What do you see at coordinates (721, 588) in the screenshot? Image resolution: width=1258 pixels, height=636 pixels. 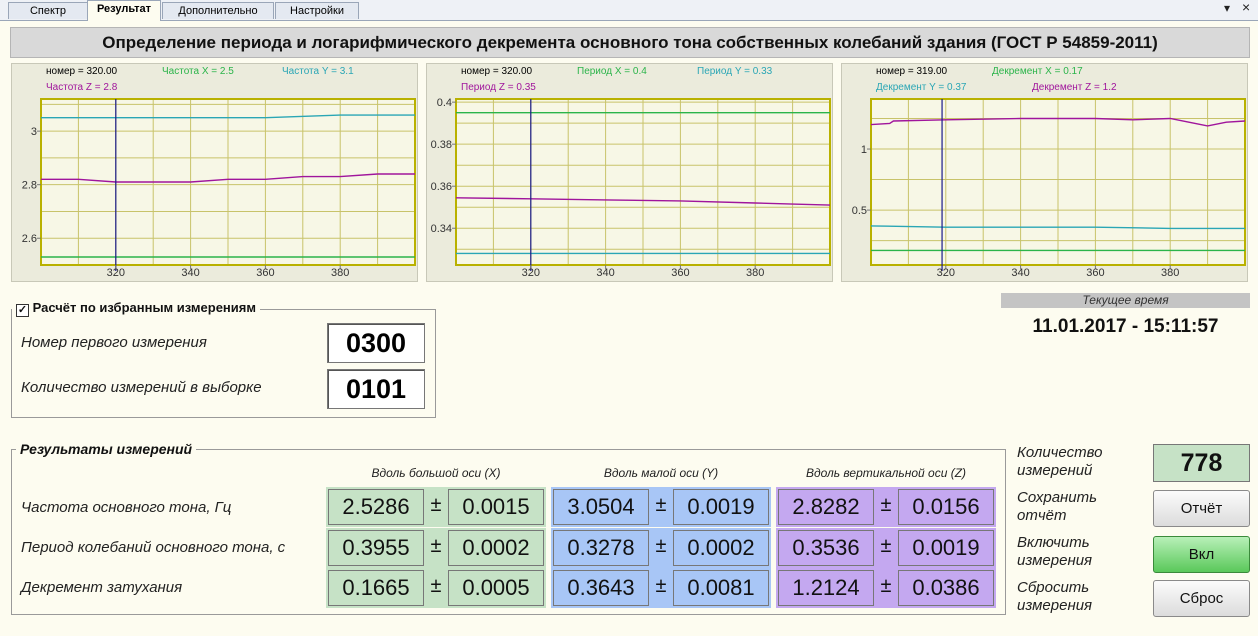 I see `result-error: 0.0081` at bounding box center [721, 588].